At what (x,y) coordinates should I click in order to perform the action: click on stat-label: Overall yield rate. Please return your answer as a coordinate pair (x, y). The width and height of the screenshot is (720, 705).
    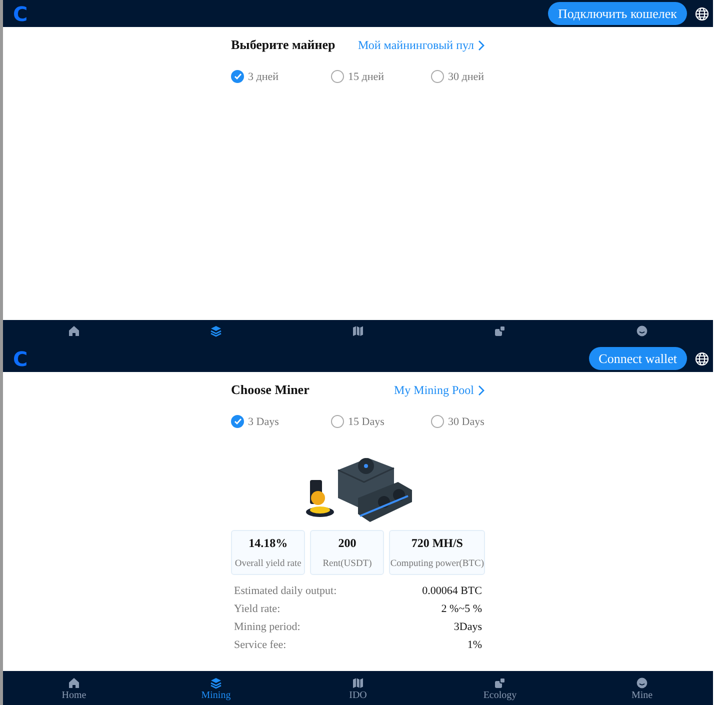
    Looking at the image, I should click on (268, 564).